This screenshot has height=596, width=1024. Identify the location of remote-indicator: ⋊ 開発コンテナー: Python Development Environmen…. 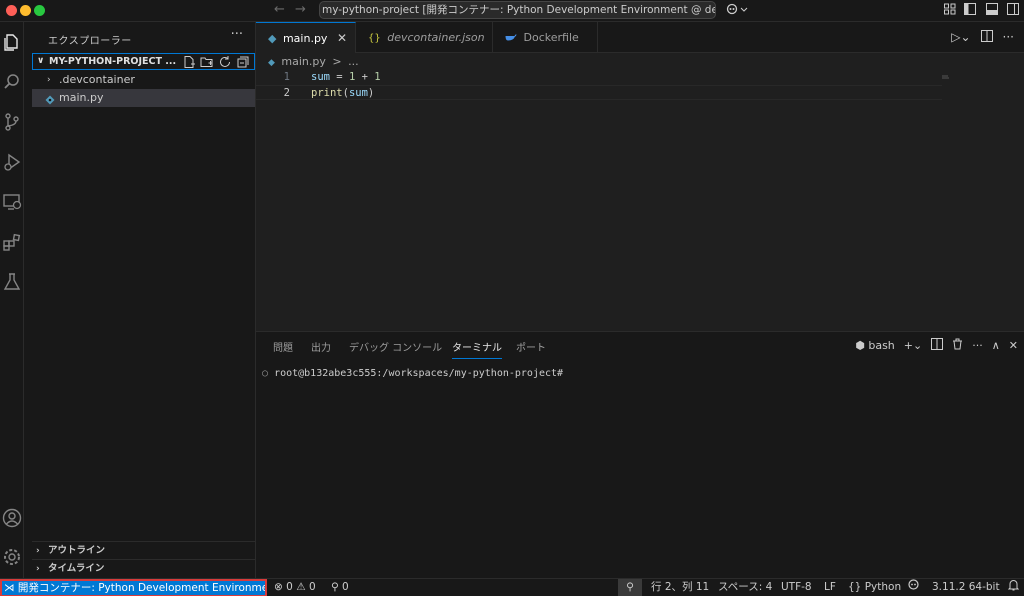
(133, 587).